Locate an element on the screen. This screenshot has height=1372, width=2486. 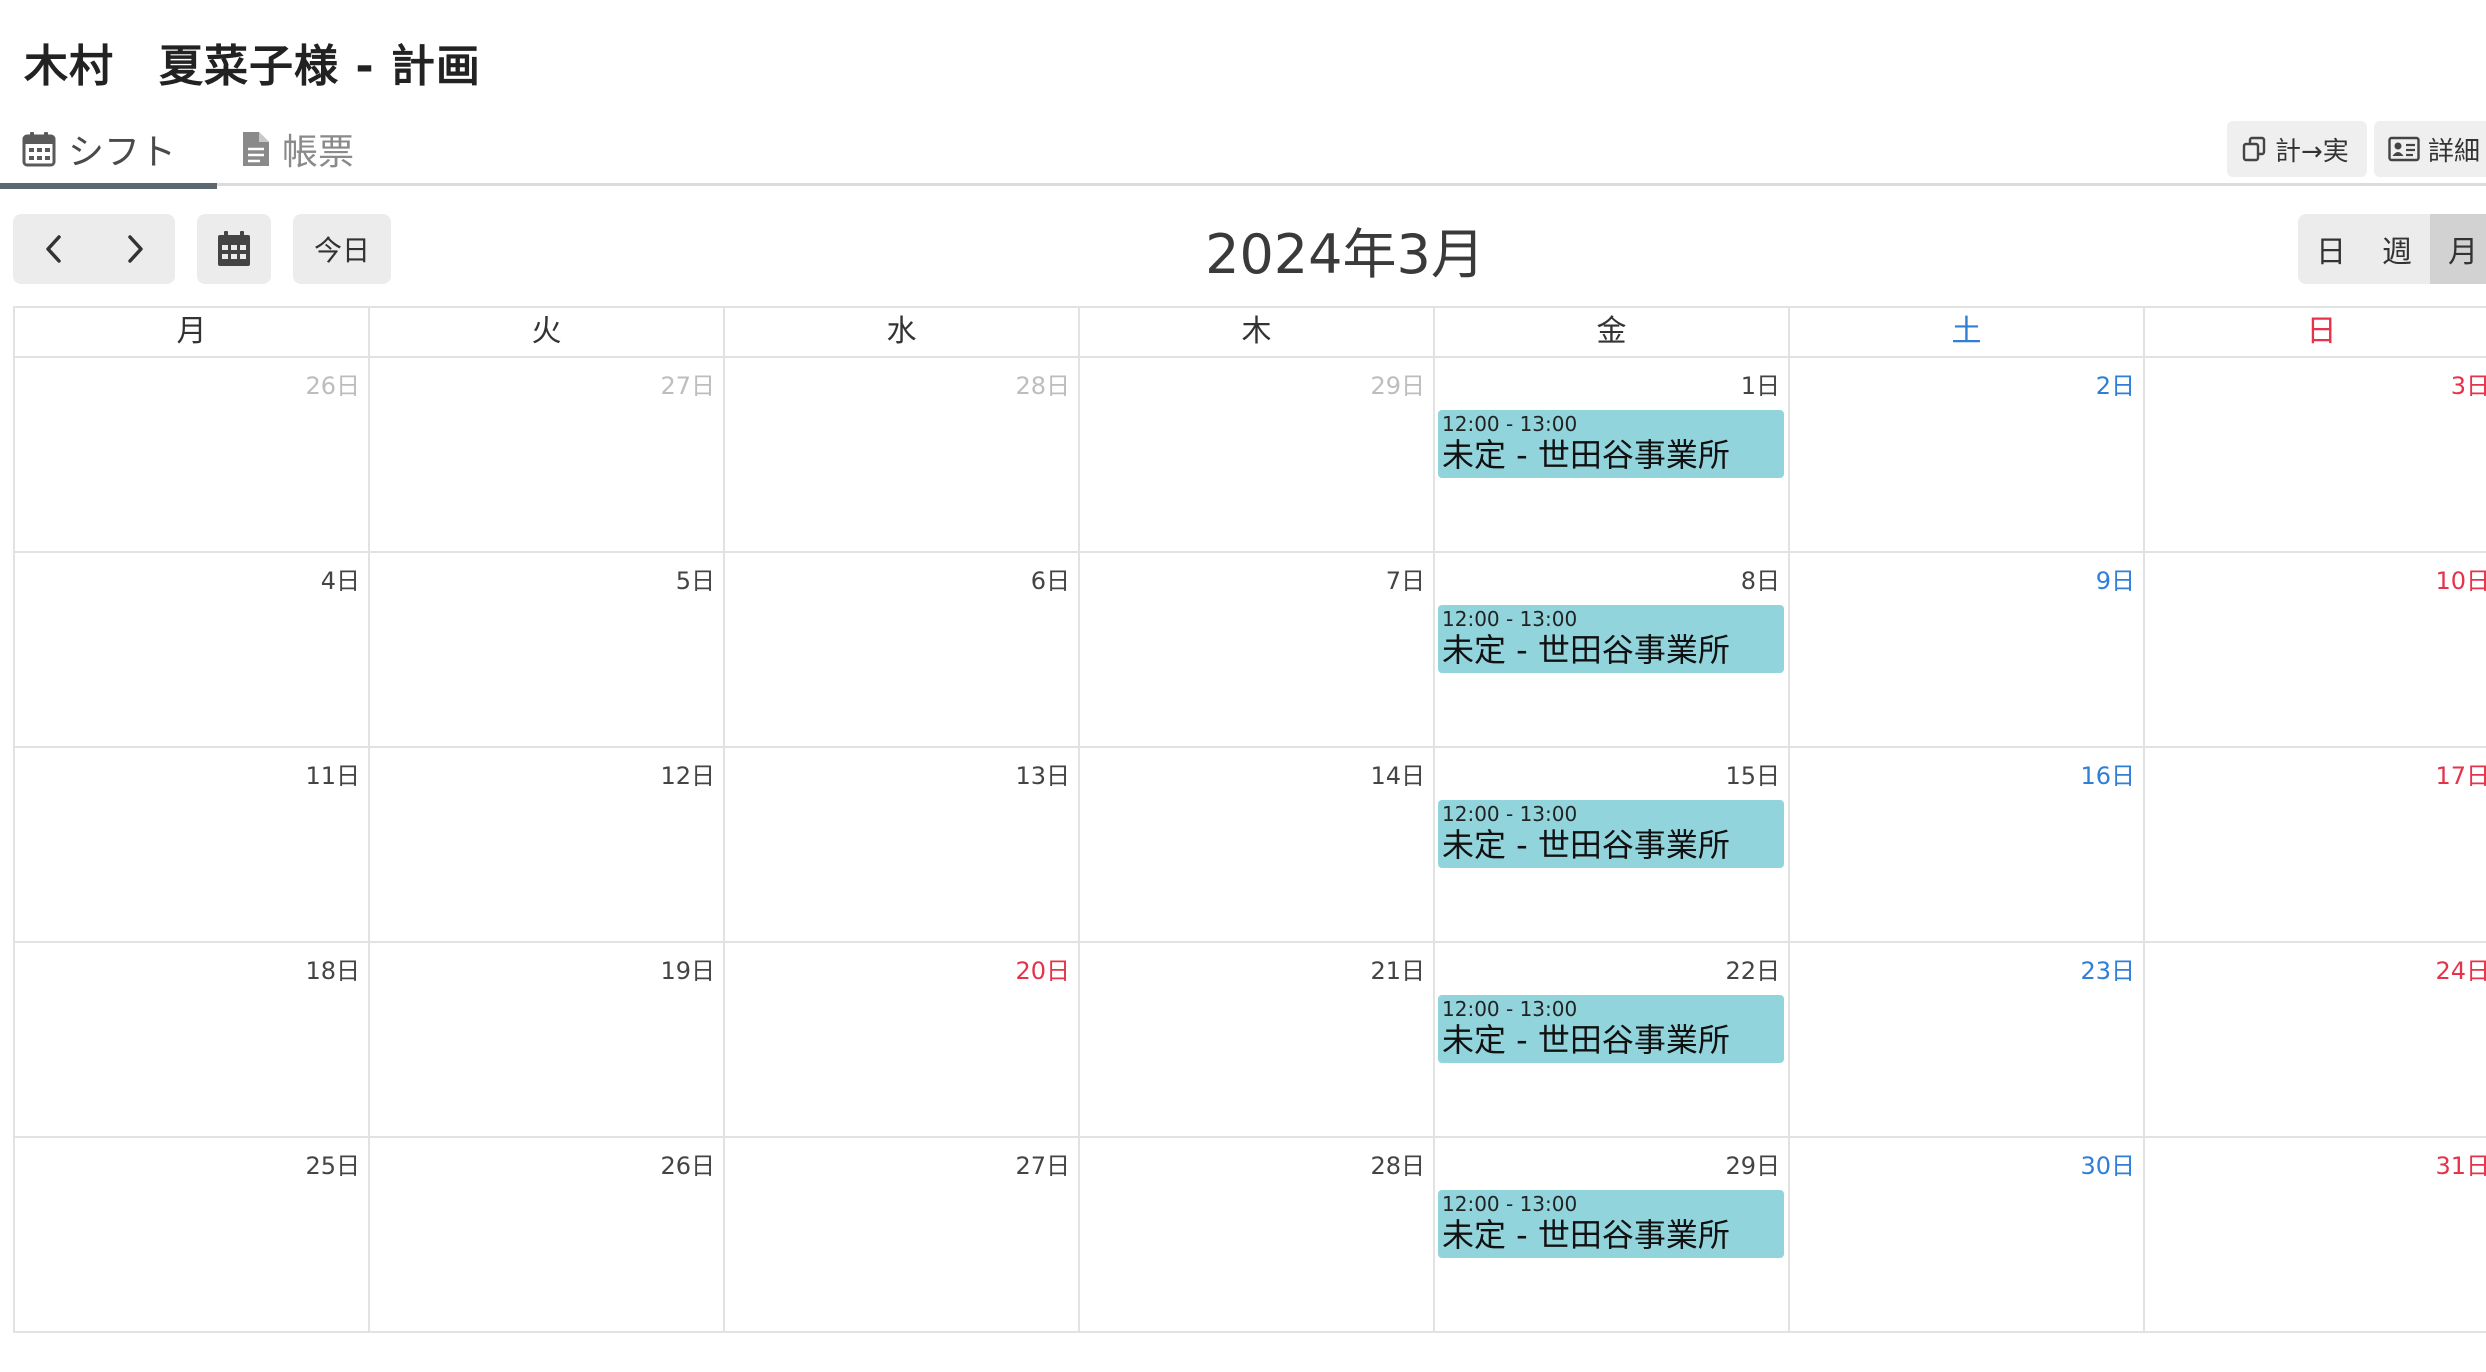
tab-report: 帳票 is located at coordinates (297, 149).